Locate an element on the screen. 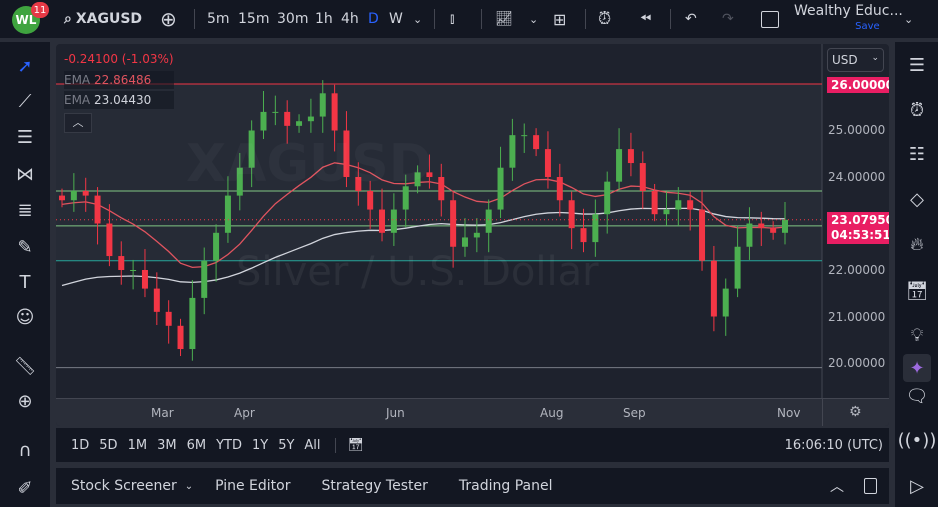  time-label: Nov is located at coordinates (789, 413).